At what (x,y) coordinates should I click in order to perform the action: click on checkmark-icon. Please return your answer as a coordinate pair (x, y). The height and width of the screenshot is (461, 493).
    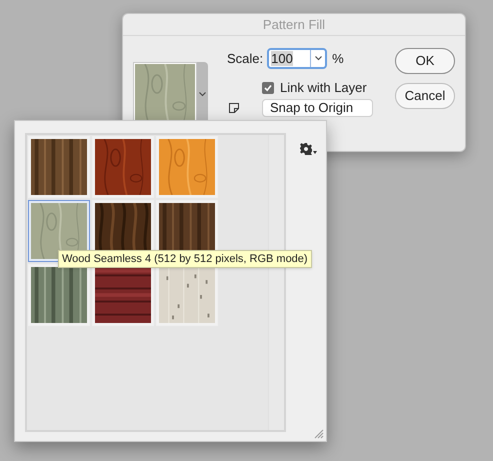
    Looking at the image, I should click on (268, 88).